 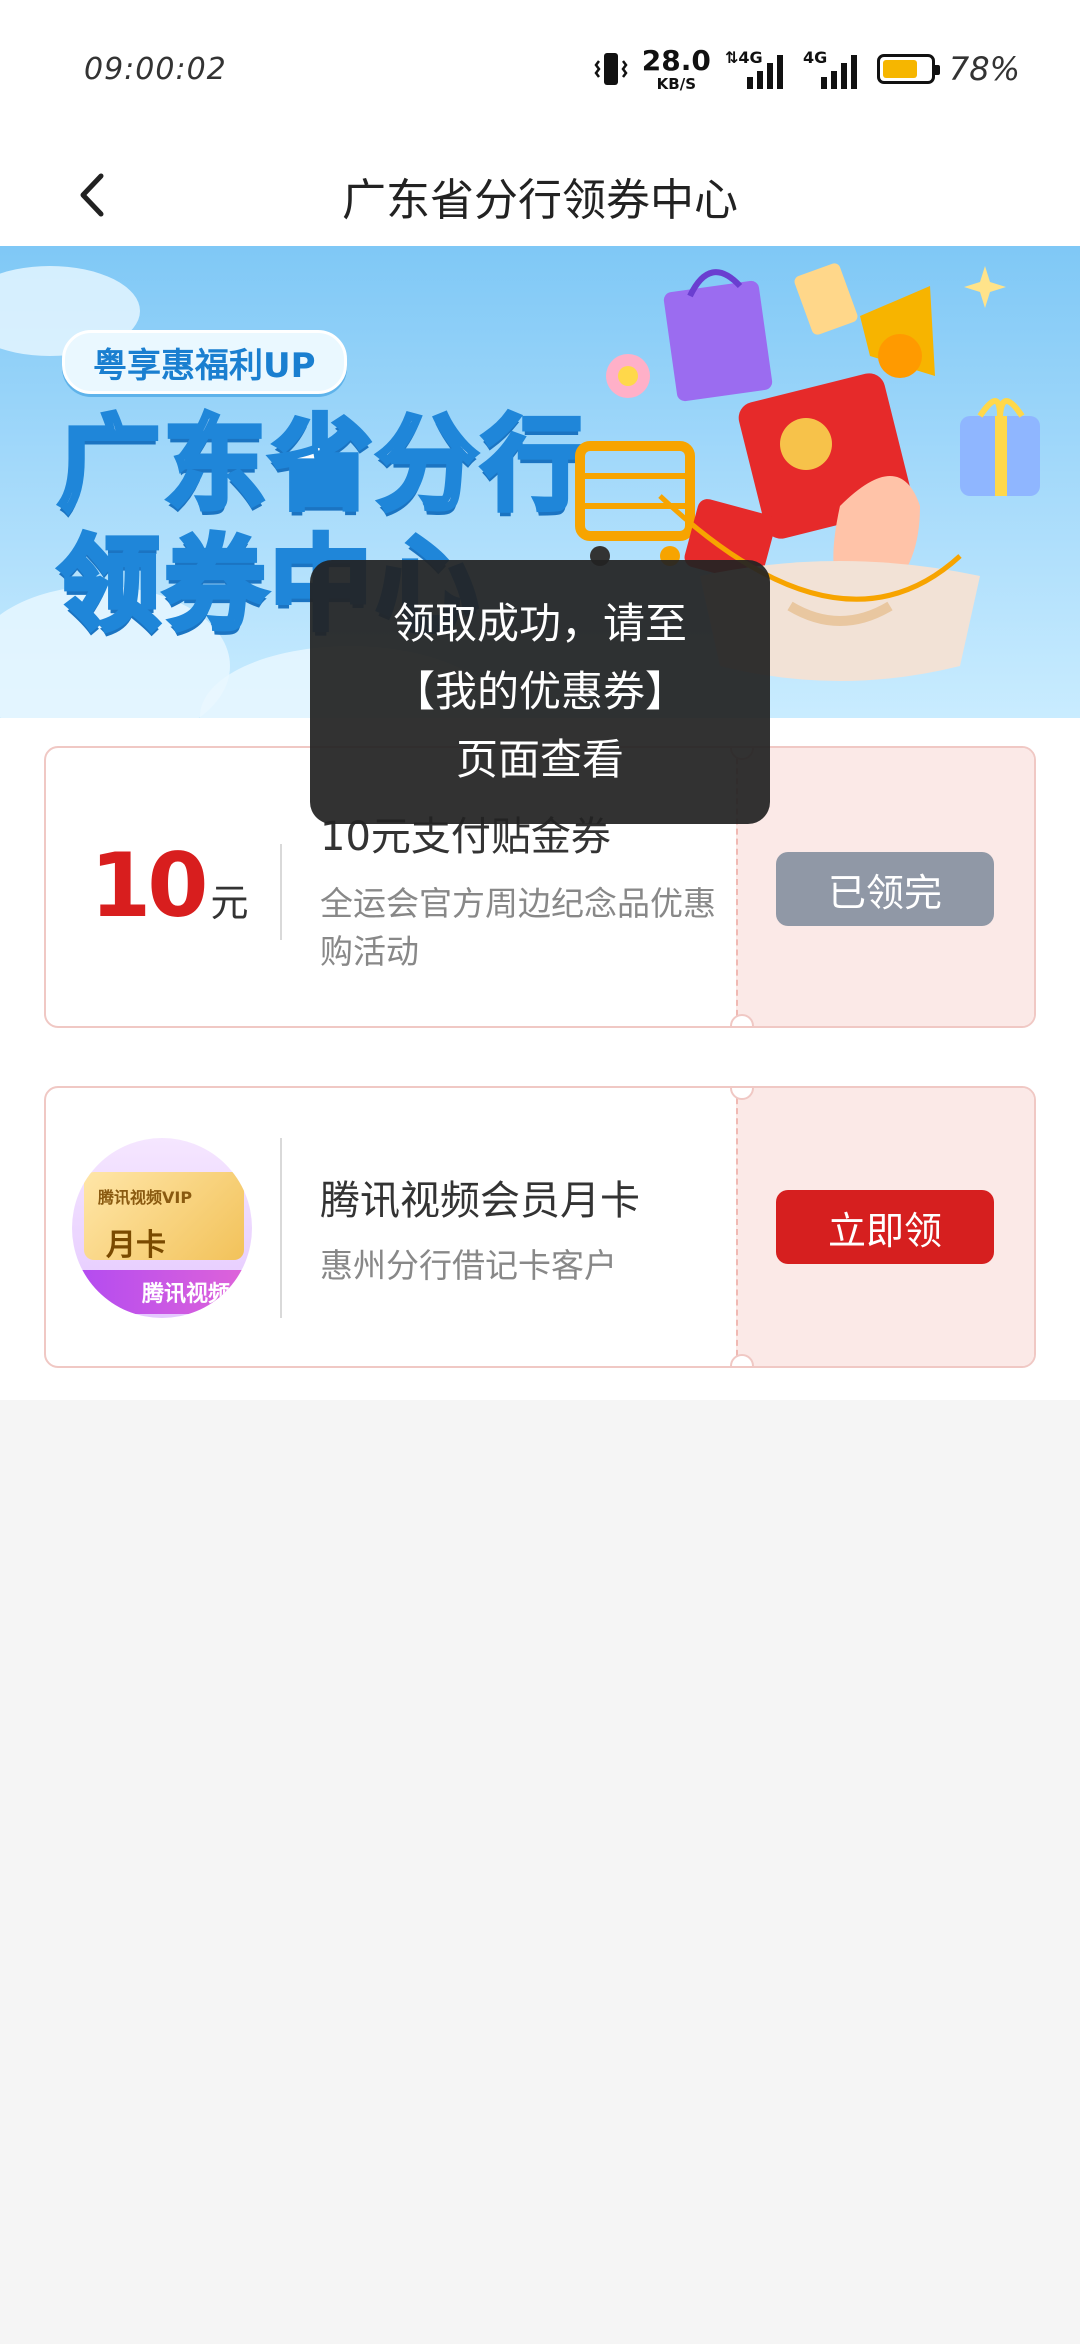 What do you see at coordinates (169, 885) in the screenshot?
I see `coupon-amount: 10 元` at bounding box center [169, 885].